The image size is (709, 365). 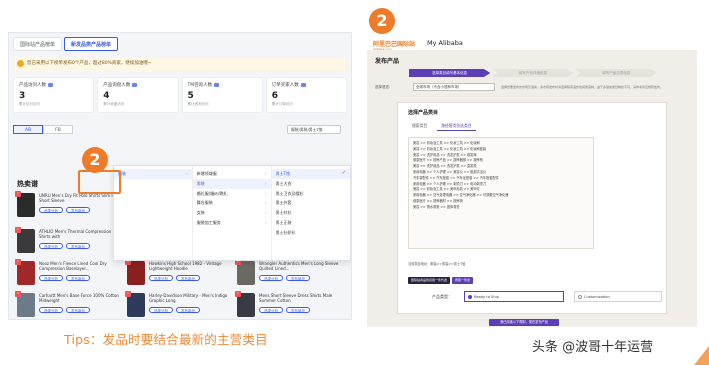 What do you see at coordinates (232, 194) in the screenshot?
I see `dropdown-item: 婚礼服/婚纱/晚礼 ›` at bounding box center [232, 194].